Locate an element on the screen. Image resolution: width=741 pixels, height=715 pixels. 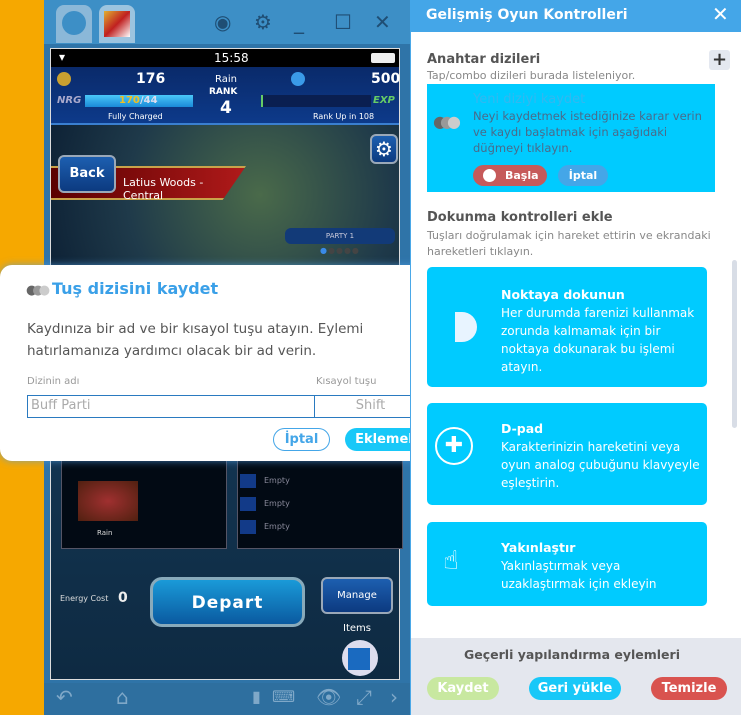
manage-items-button: Manage Items is located at coordinates (357, 605).